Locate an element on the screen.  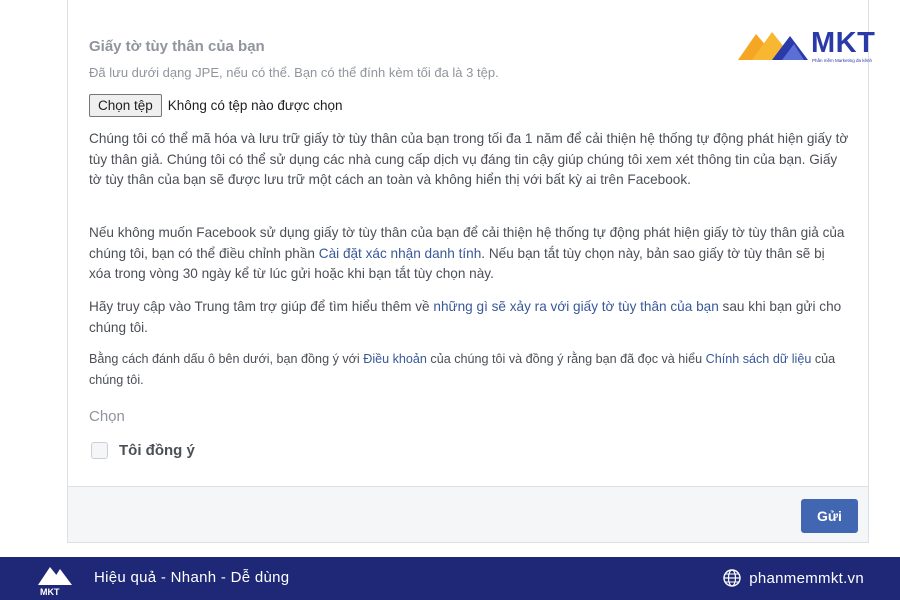
file-status-text: Không có tệp nào được chọn is located at coordinates (255, 105).